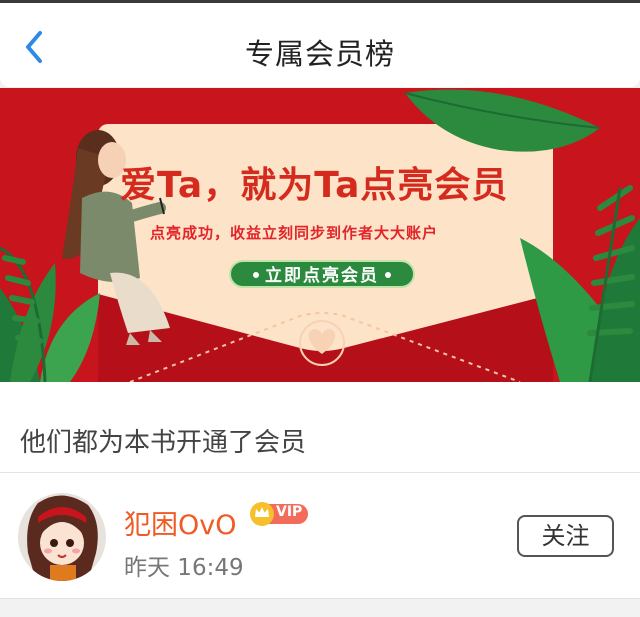 The height and width of the screenshot is (617, 640). Describe the element at coordinates (314, 185) in the screenshot. I see `banner-headline: 爱Ta，就为Ta点亮会员` at that location.